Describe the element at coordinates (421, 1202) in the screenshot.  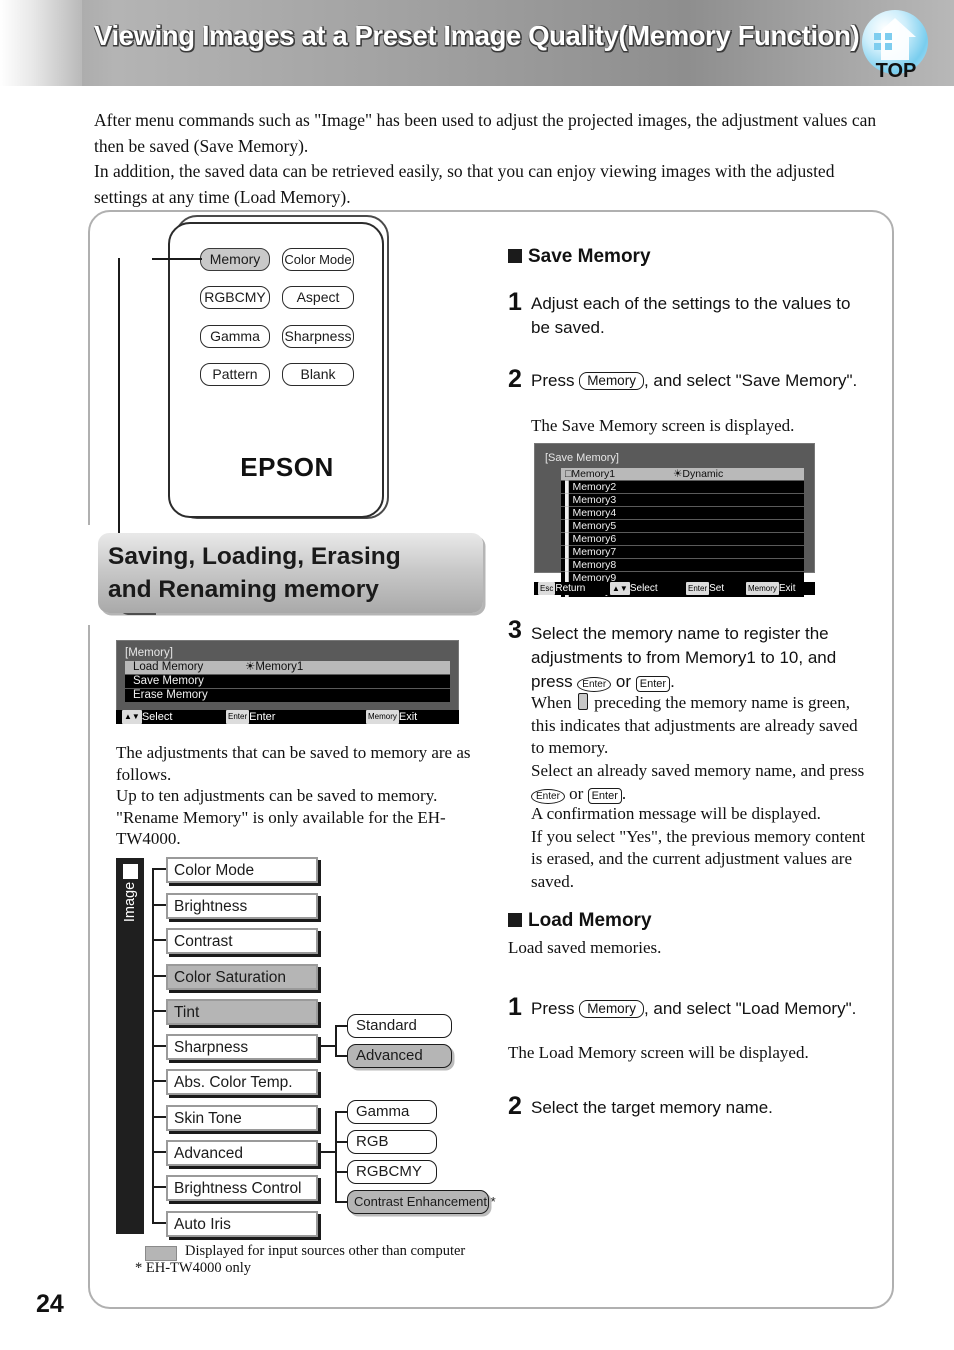
I see `tree-sub-contrast-enhancement: Contrast Enhancement *` at that location.